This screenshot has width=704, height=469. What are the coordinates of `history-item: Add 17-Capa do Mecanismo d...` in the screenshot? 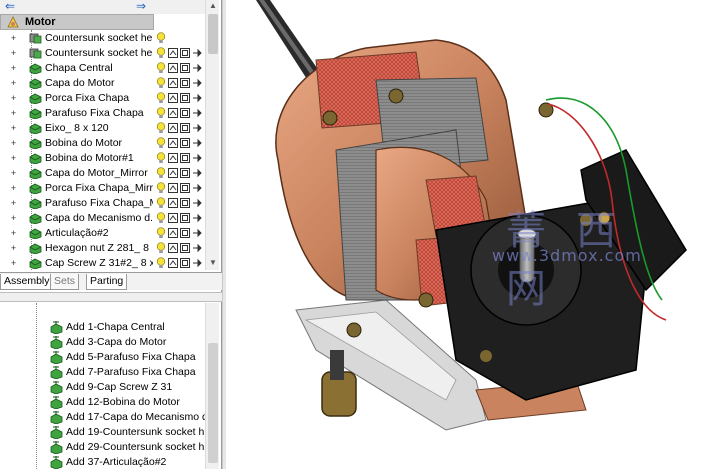 It's located at (105, 417).